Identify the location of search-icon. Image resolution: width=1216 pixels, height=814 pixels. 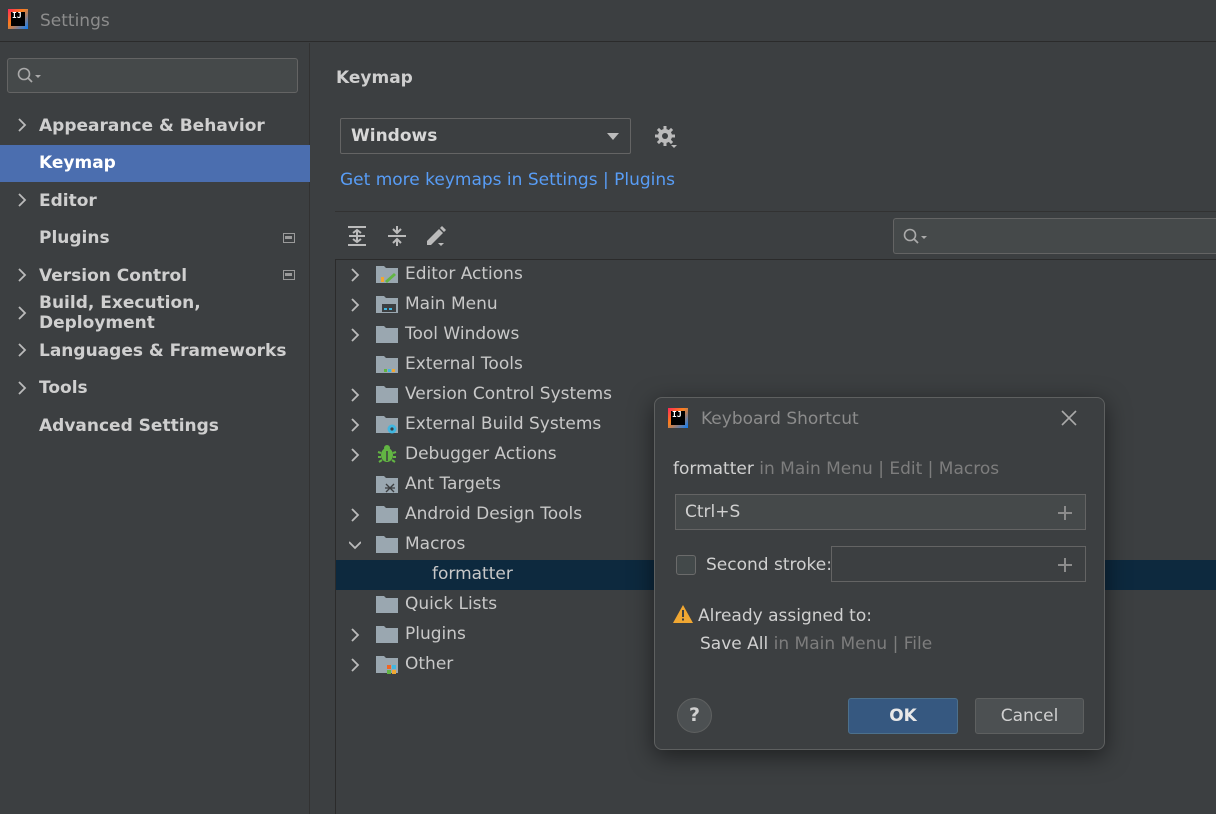
(29, 75).